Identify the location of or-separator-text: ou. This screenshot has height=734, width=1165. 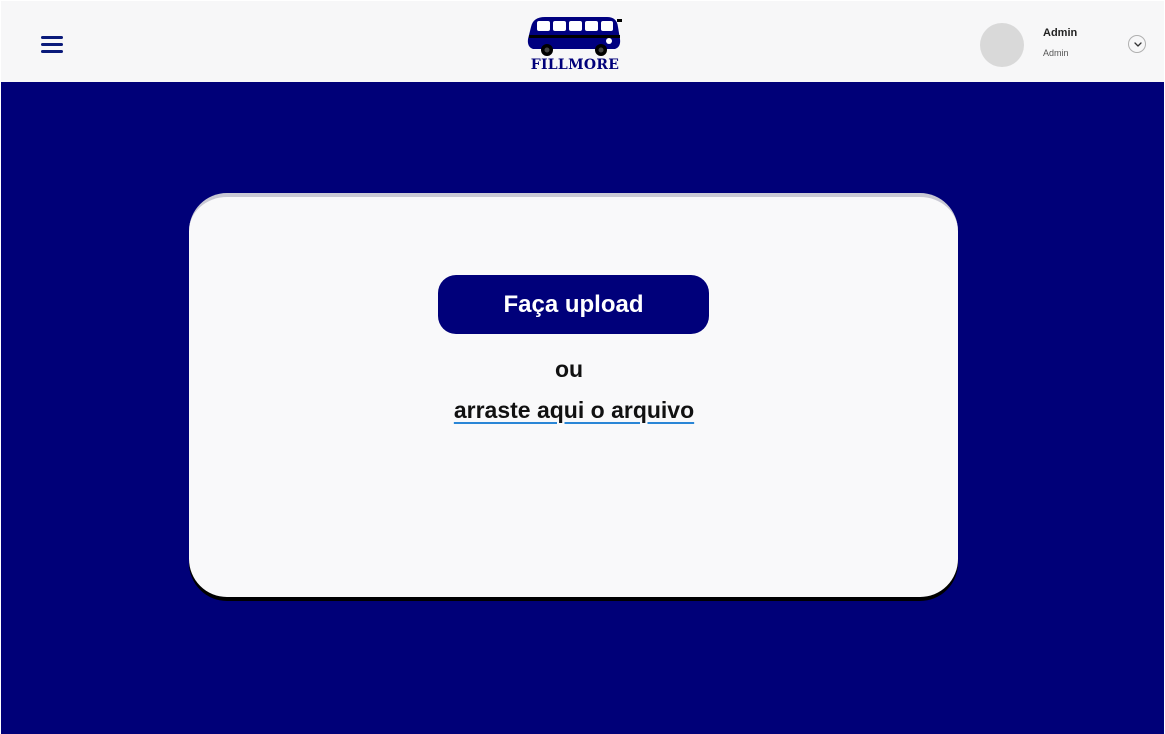
(569, 369).